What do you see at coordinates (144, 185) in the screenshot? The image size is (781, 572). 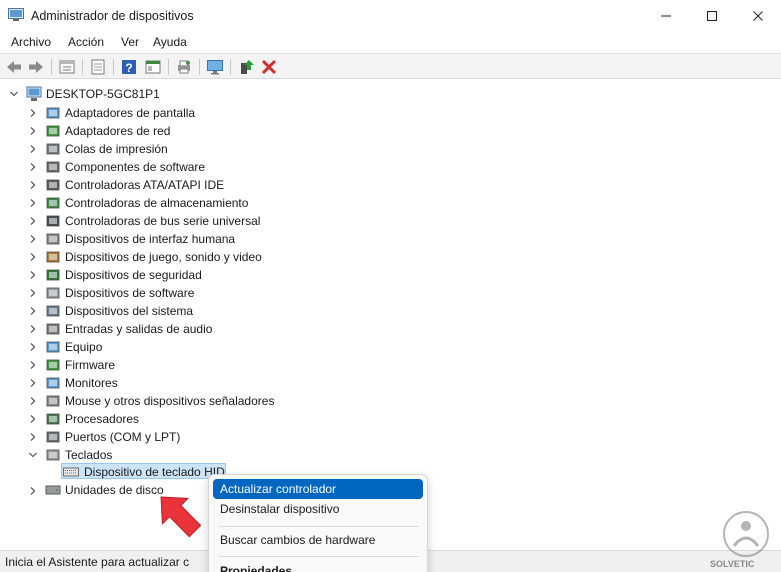 I see `tree-category-label: Controladoras ATA/ATAPI IDE` at bounding box center [144, 185].